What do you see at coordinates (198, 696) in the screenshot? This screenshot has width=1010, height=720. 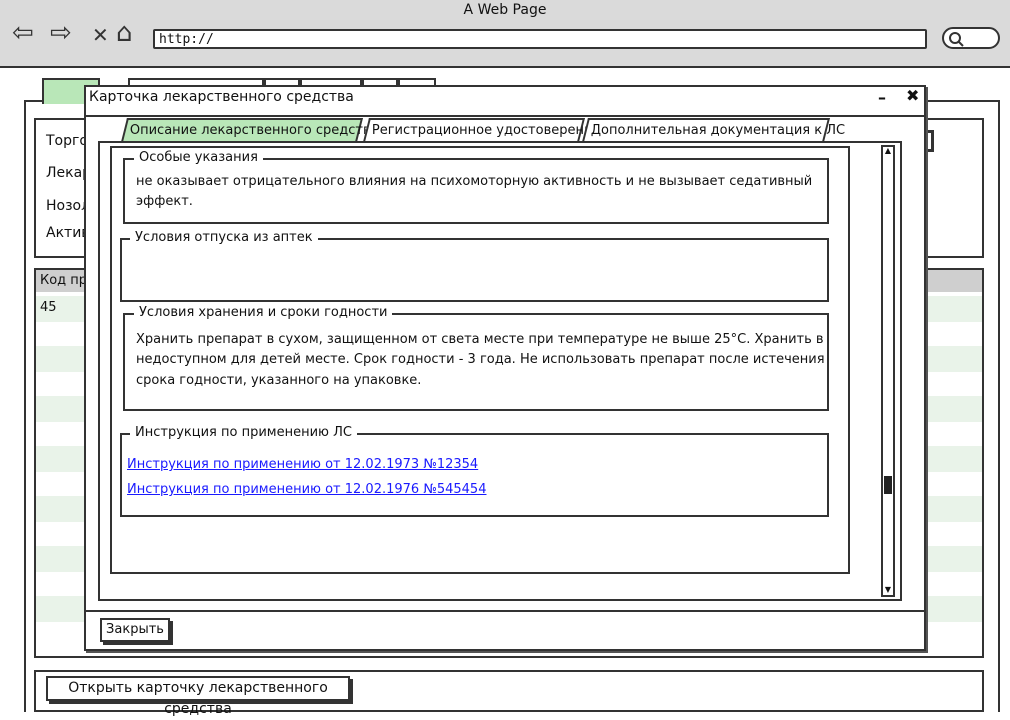 I see `open-card-button: Открыть карточку лекарственного средства` at bounding box center [198, 696].